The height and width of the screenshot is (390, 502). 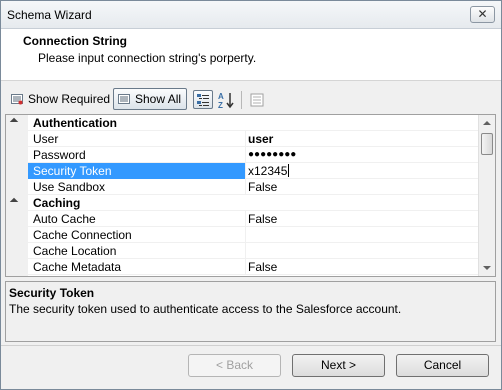 What do you see at coordinates (254, 251) in the screenshot?
I see `property-row-cache-location: Cache Location` at bounding box center [254, 251].